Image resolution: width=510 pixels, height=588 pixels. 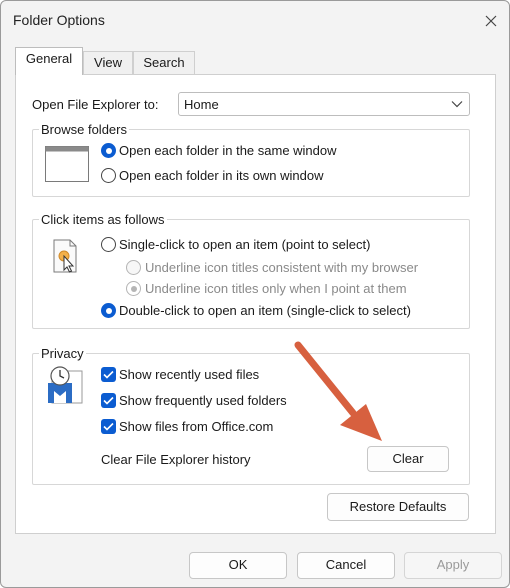 What do you see at coordinates (164, 63) in the screenshot?
I see `tab-search: Search` at bounding box center [164, 63].